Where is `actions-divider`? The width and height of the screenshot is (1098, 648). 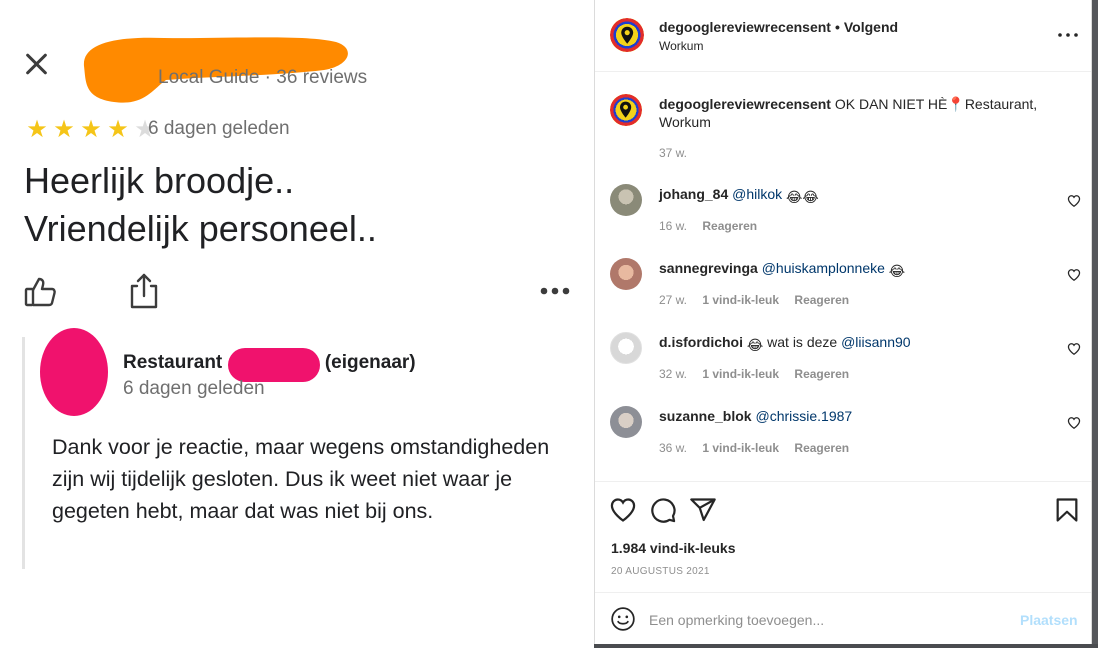
actions-divider is located at coordinates (843, 481).